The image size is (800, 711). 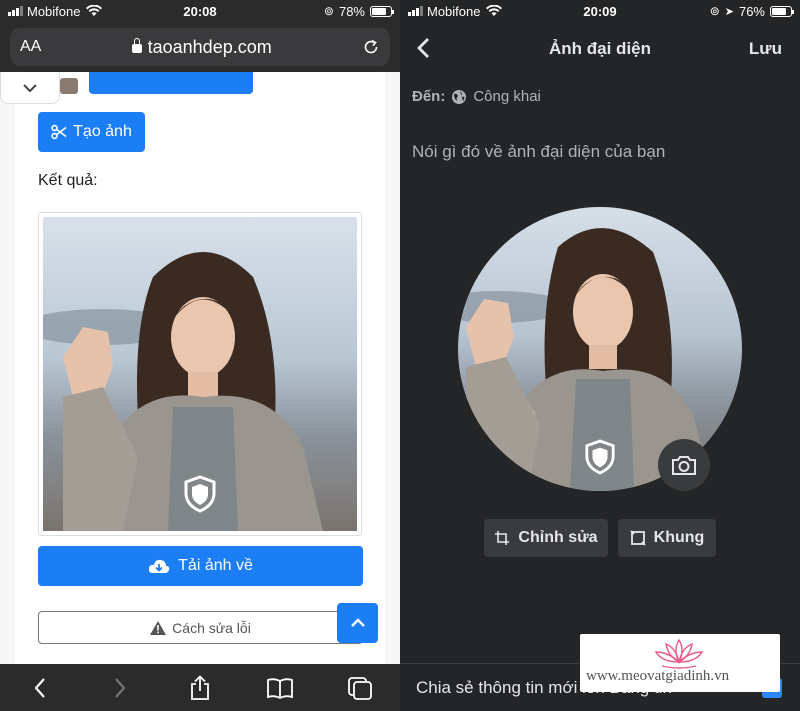 I want to click on avatar-thumbnail, so click(x=69, y=86).